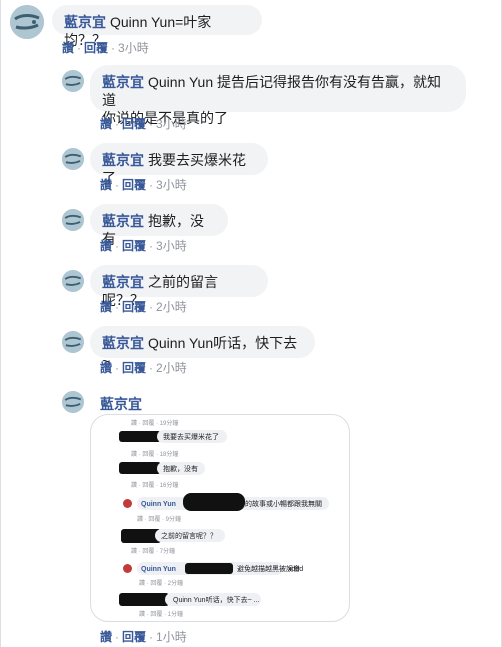 This screenshot has height=647, width=502. I want to click on mini-meta: 讚 · 回覆 · 16分鐘, so click(155, 486).